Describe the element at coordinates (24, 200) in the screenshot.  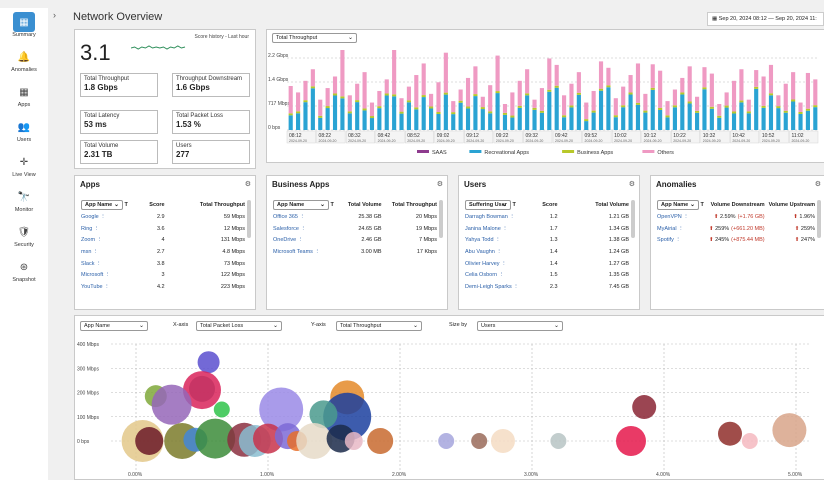
I see `nav-monitor: 🔭 Monitor` at that location.